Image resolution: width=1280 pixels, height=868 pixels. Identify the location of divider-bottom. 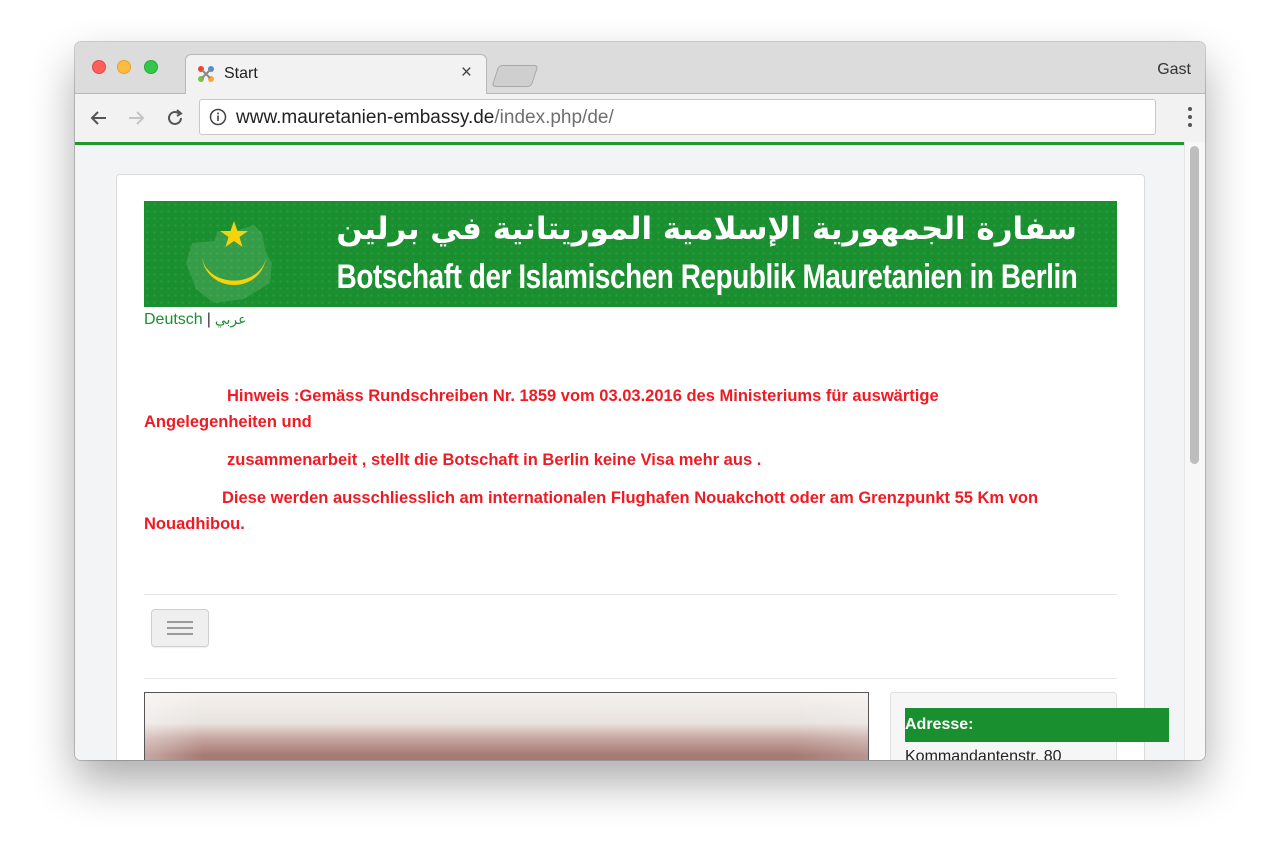
(630, 678).